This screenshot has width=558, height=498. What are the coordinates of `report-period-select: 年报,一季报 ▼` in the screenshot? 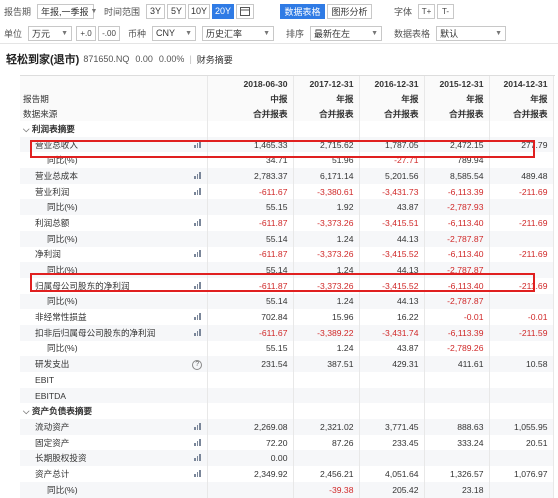 It's located at (67, 11).